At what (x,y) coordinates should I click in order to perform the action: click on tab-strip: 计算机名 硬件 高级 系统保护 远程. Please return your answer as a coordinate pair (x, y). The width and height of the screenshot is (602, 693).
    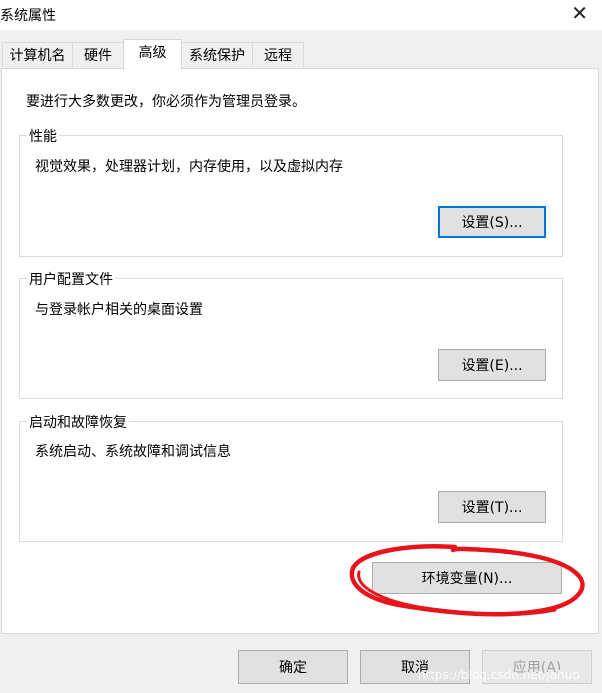
    Looking at the image, I should click on (301, 54).